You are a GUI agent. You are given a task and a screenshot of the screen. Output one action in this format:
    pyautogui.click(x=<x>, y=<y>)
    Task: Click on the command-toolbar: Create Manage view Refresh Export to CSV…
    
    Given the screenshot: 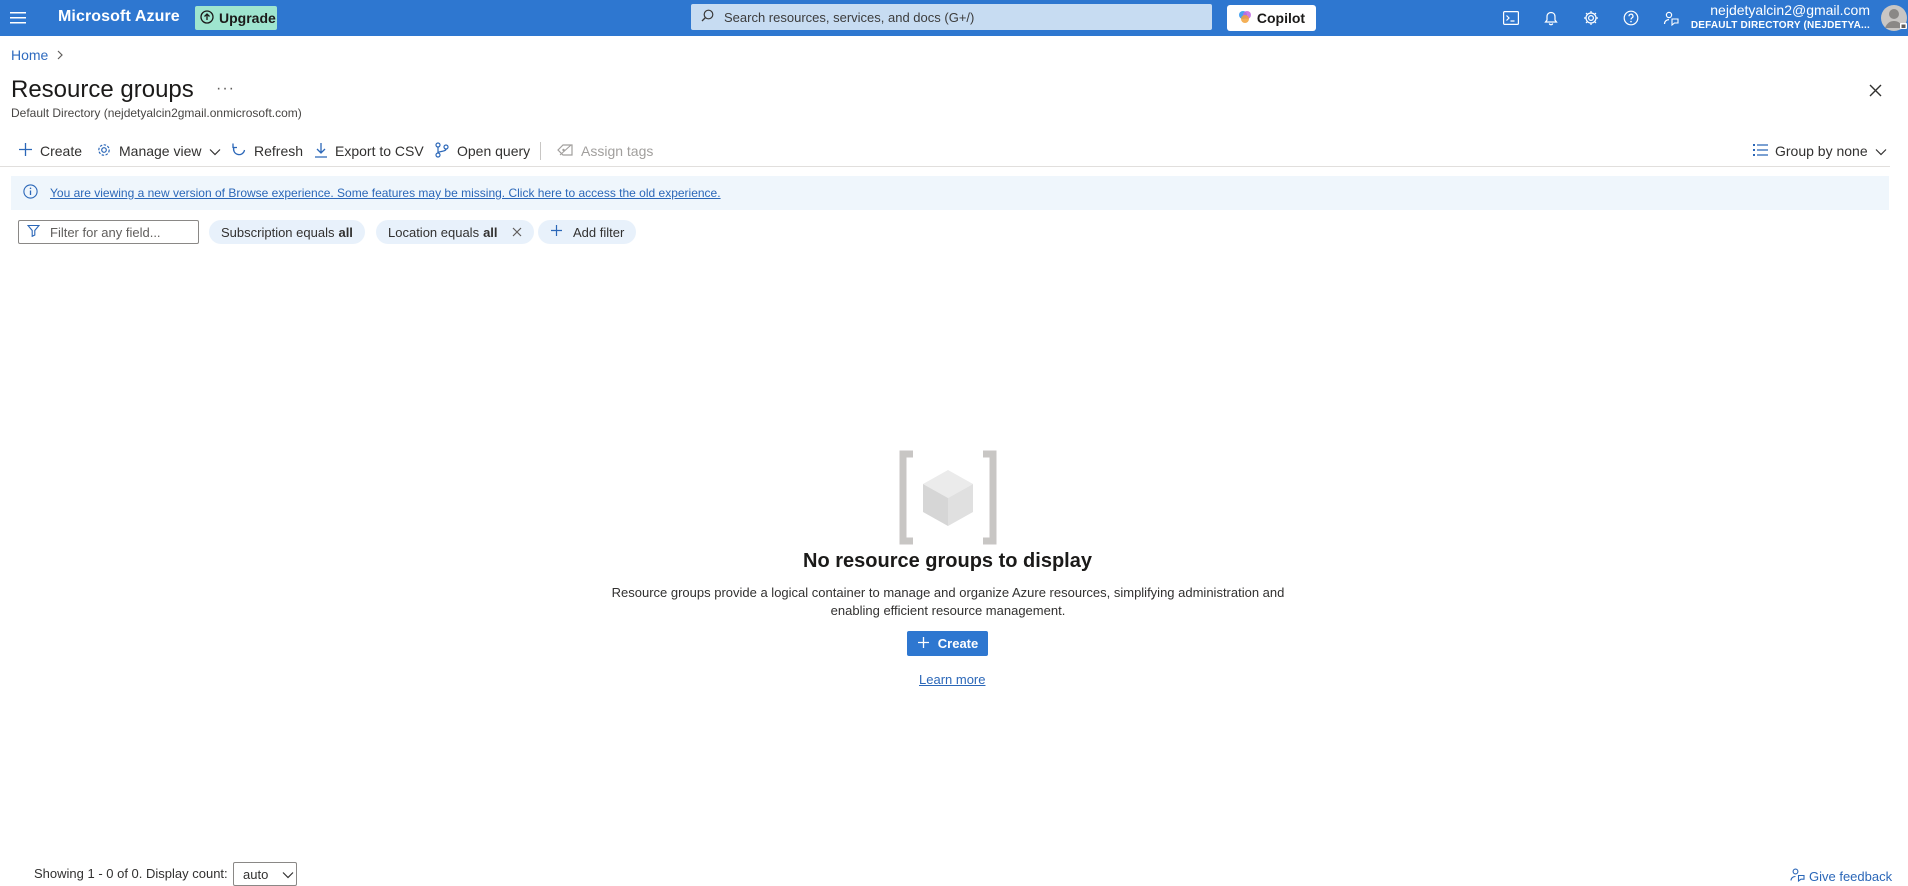 What is the action you would take?
    pyautogui.click(x=945, y=150)
    